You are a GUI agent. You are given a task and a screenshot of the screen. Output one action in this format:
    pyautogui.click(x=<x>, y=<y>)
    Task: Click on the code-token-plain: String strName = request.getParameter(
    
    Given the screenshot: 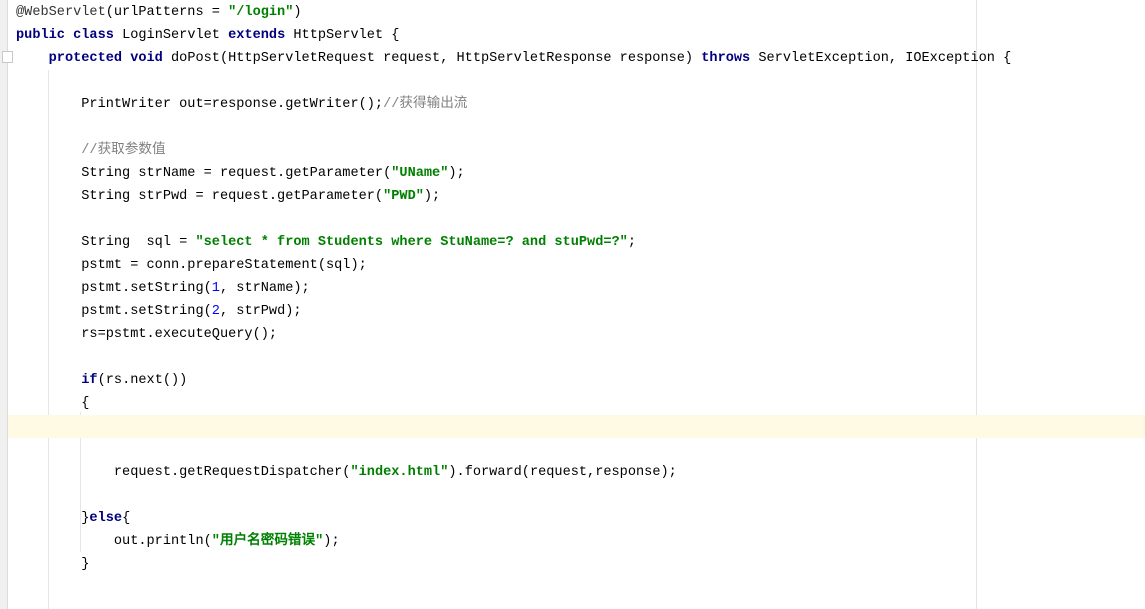 What is the action you would take?
    pyautogui.click(x=204, y=173)
    